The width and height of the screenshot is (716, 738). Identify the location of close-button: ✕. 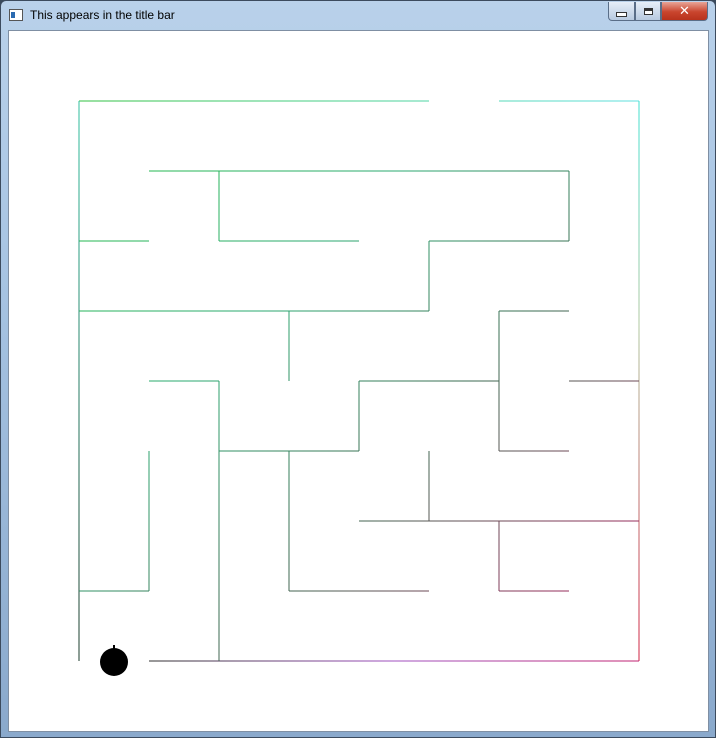
(684, 11).